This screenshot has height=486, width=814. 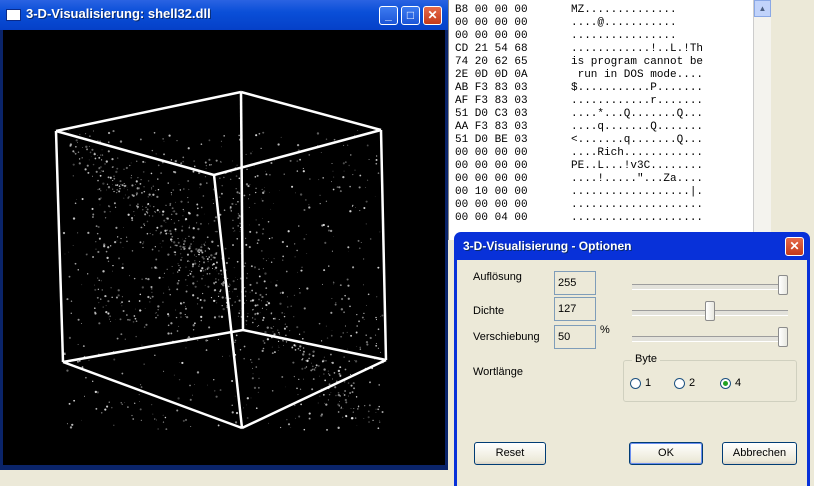 What do you see at coordinates (783, 285) in the screenshot?
I see `aufloesung-slider-thumb` at bounding box center [783, 285].